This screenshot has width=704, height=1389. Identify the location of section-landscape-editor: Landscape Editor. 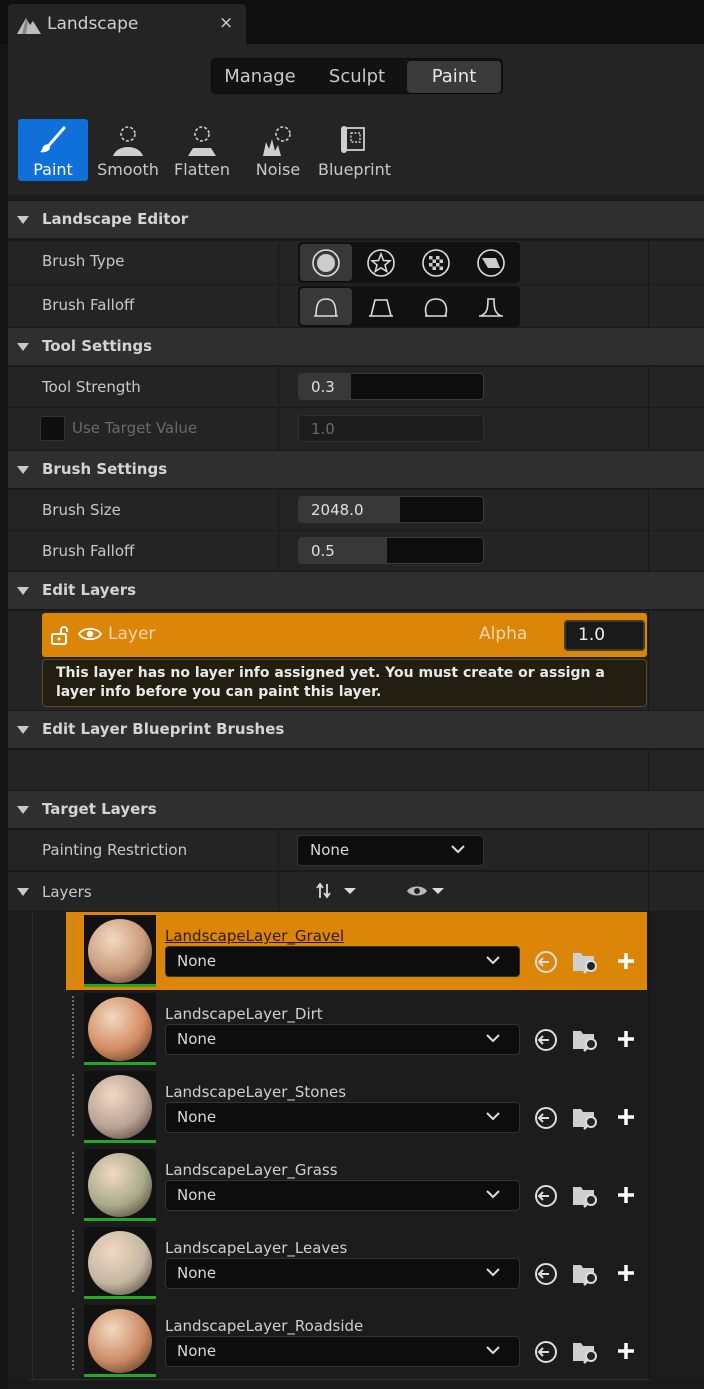
(356, 219).